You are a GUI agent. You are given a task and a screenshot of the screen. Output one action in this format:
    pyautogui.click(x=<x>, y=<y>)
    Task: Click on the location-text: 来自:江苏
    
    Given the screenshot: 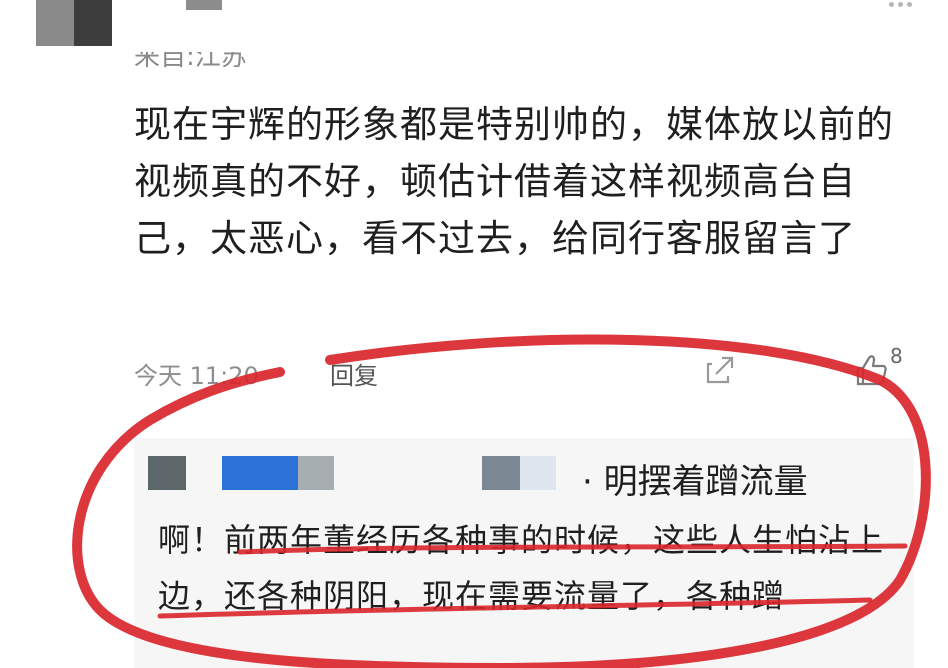 What is the action you would take?
    pyautogui.click(x=190, y=62)
    